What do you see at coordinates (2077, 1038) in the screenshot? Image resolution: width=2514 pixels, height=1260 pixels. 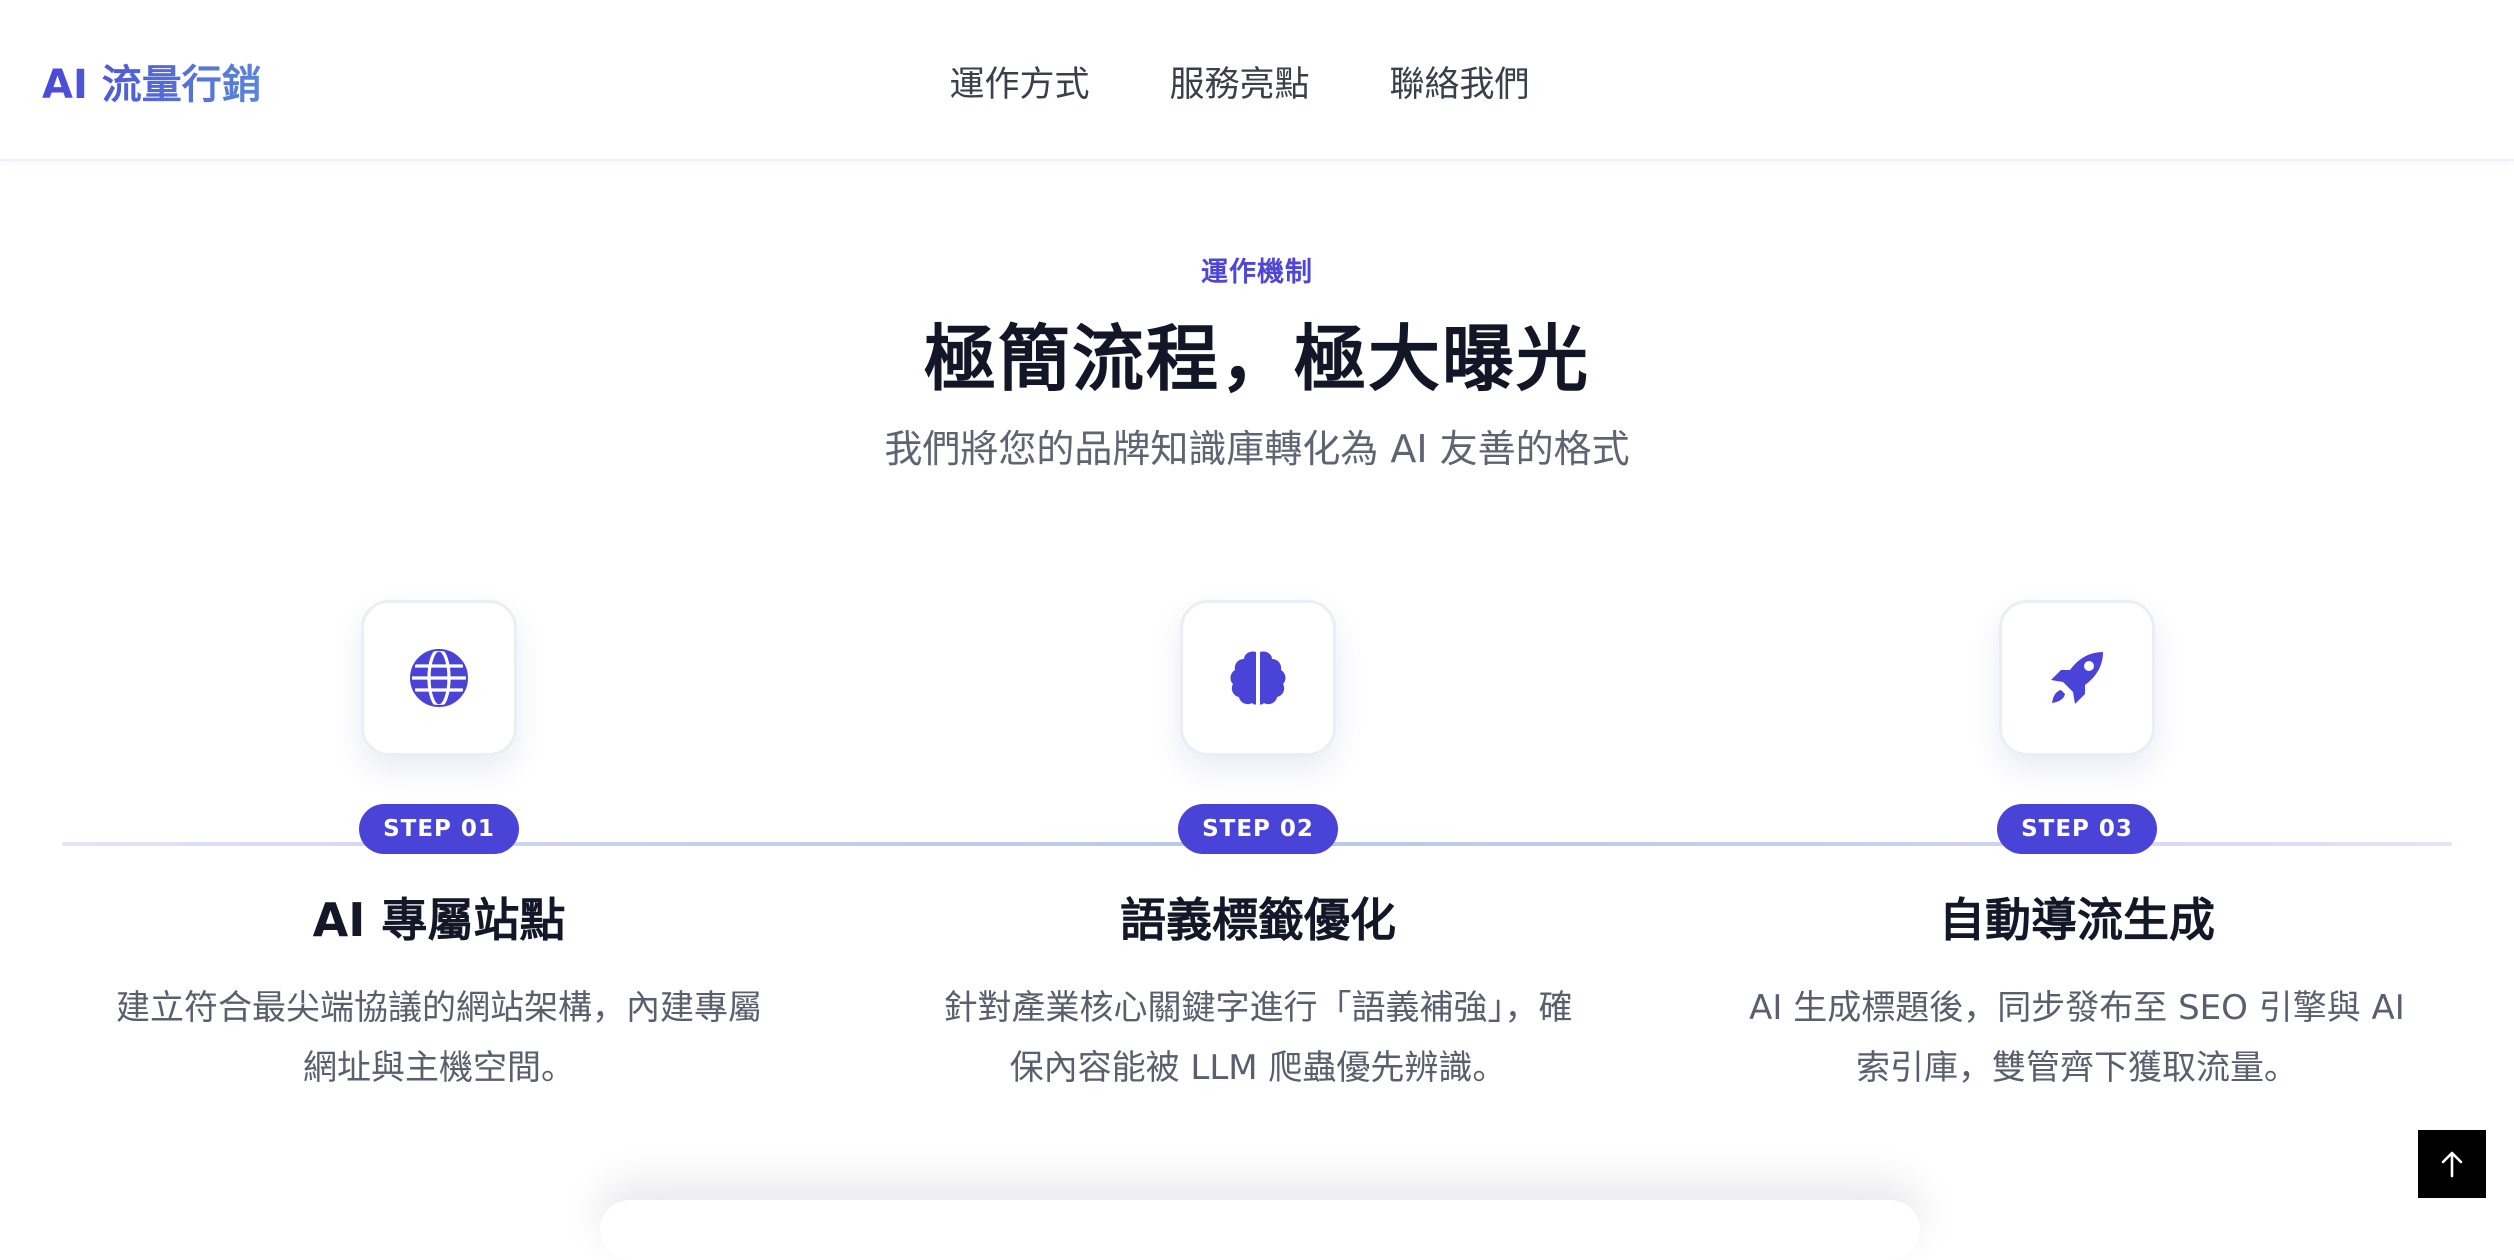 I see `step-description: AI 生成標題後，同步發布至 SEO 引擎與 AI 索引庫，雙管齊下獲取流量。` at bounding box center [2077, 1038].